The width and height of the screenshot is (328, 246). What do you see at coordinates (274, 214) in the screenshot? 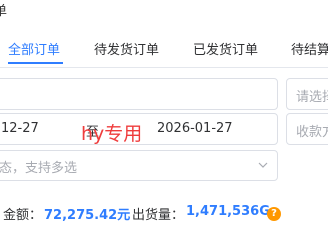
I see `help-icon: ?` at bounding box center [274, 214].